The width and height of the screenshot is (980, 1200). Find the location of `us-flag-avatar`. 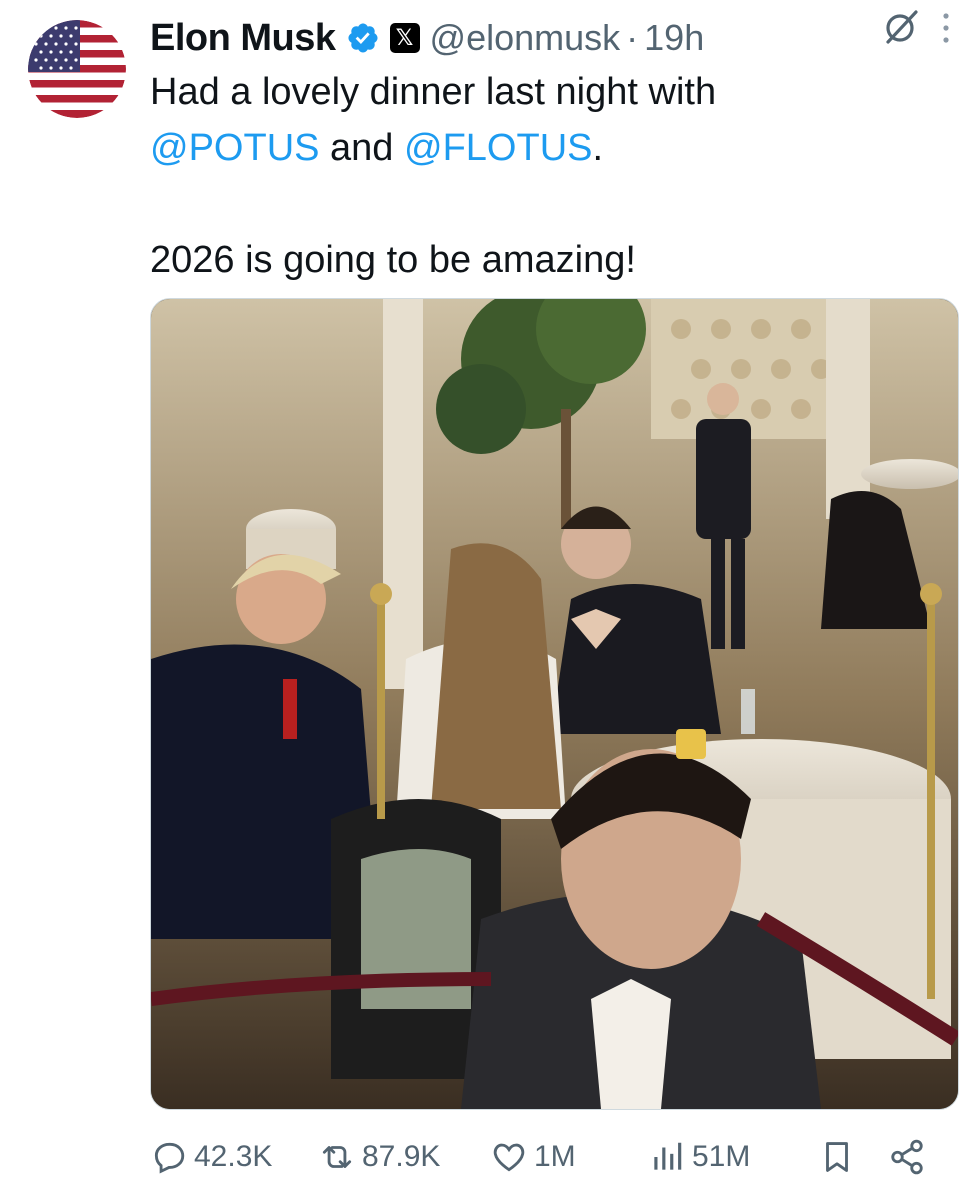

us-flag-avatar is located at coordinates (77, 69).